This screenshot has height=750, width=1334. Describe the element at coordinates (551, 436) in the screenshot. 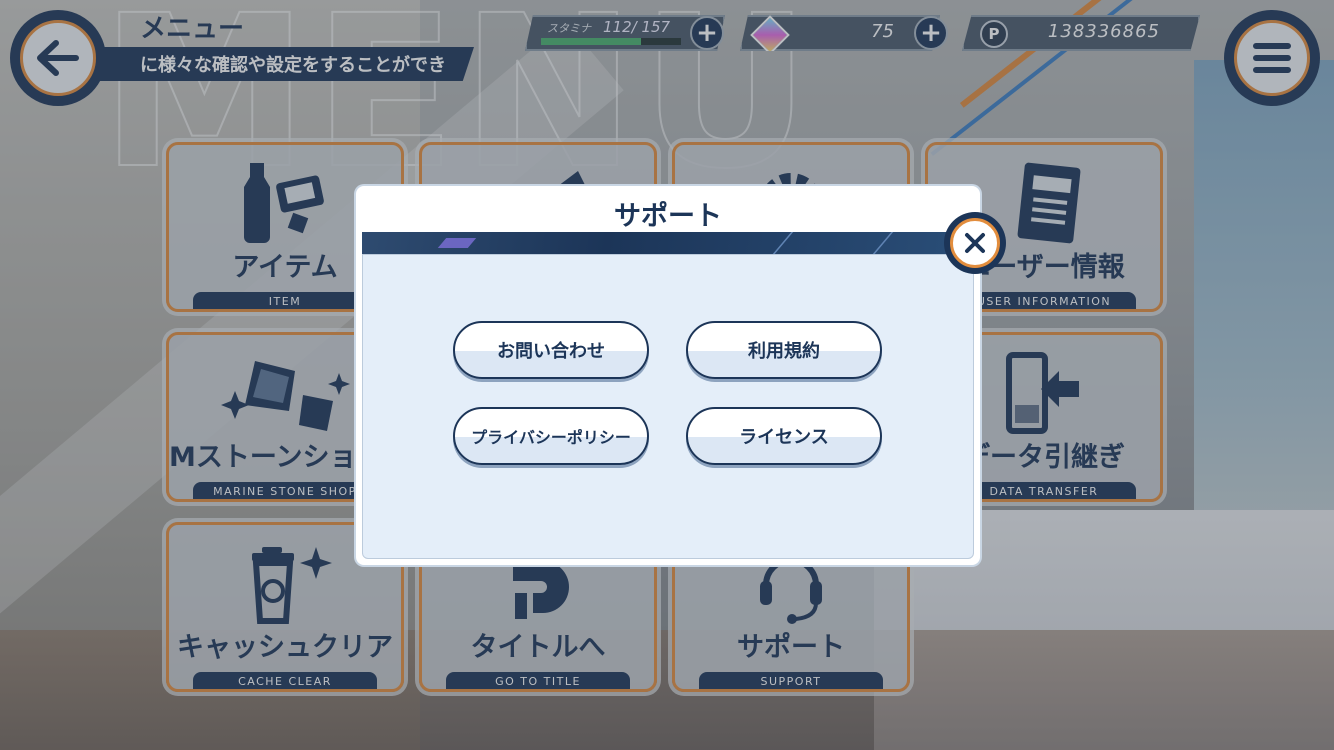

I see `privacy-policy-button: プライバシーポリシー` at that location.